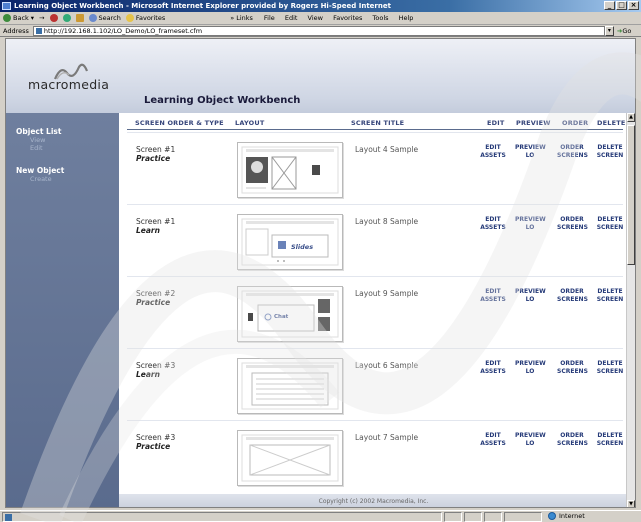 Image resolution: width=641 pixels, height=522 pixels. Describe the element at coordinates (387, 293) in the screenshot. I see `screen-title: Layout 9 Sample` at that location.